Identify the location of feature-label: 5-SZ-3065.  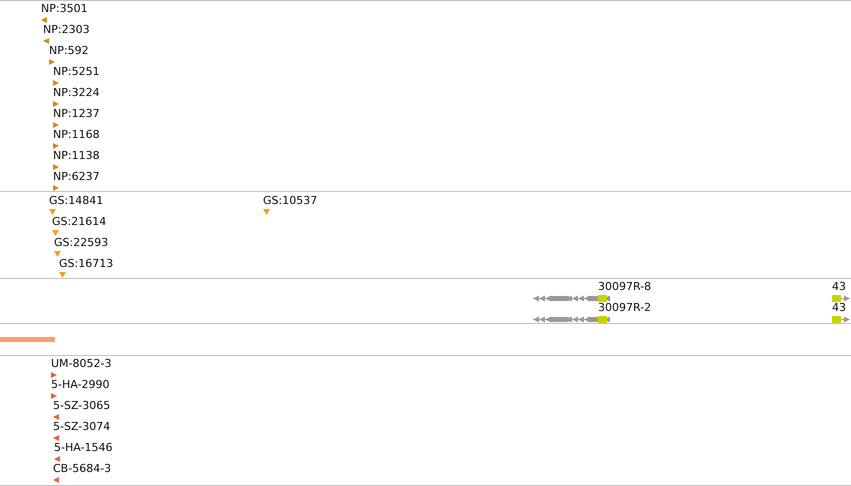
(81, 405).